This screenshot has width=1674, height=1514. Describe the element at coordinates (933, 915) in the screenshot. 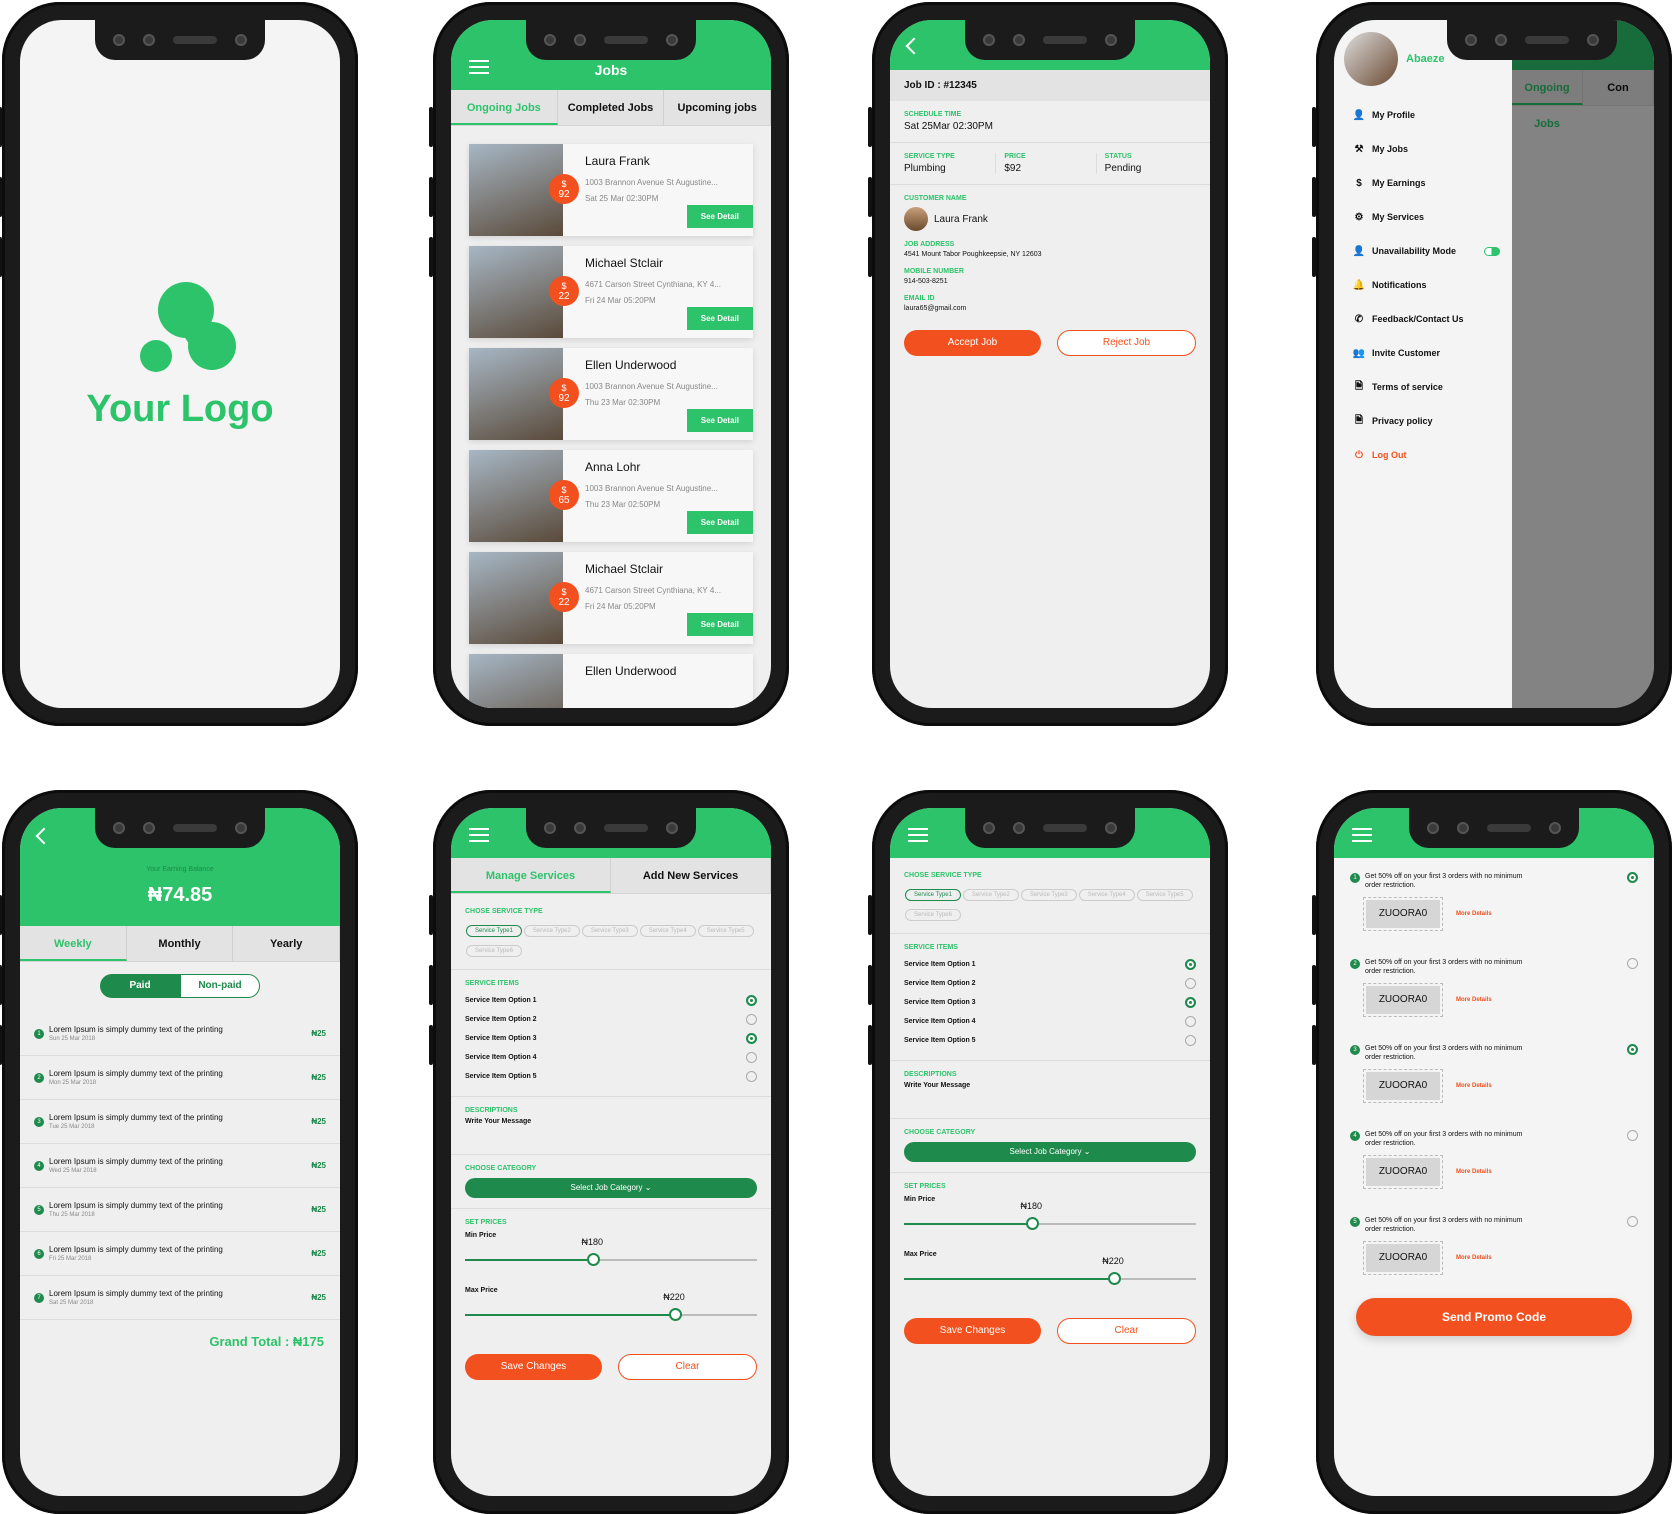

I see `service-type-chip: Service Type6` at that location.